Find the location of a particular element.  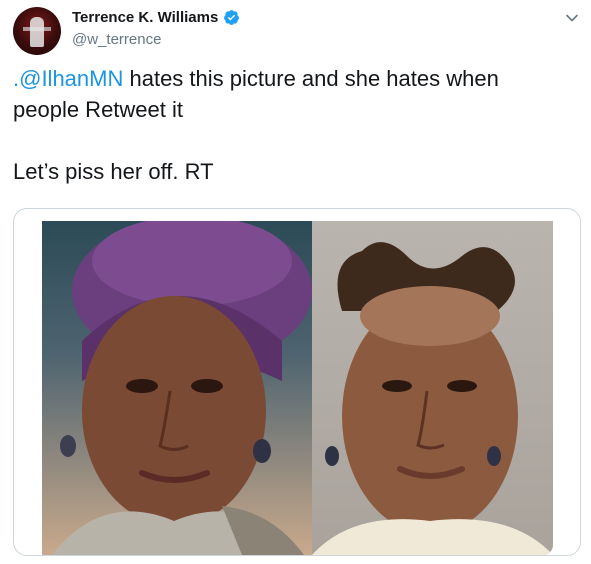

chevron-down-icon is located at coordinates (572, 18).